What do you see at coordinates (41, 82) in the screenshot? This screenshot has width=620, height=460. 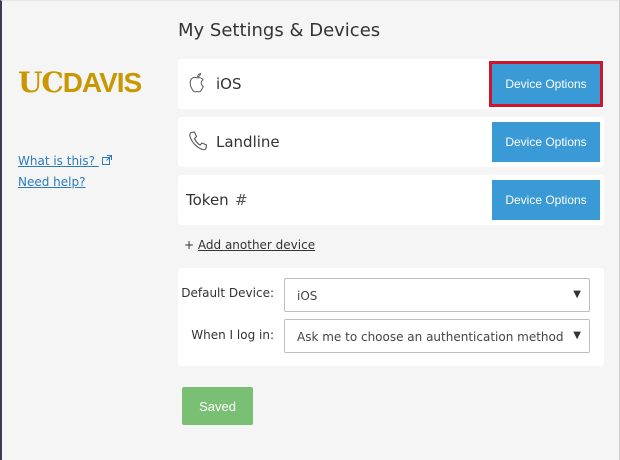 I see `logo-uc: UC` at bounding box center [41, 82].